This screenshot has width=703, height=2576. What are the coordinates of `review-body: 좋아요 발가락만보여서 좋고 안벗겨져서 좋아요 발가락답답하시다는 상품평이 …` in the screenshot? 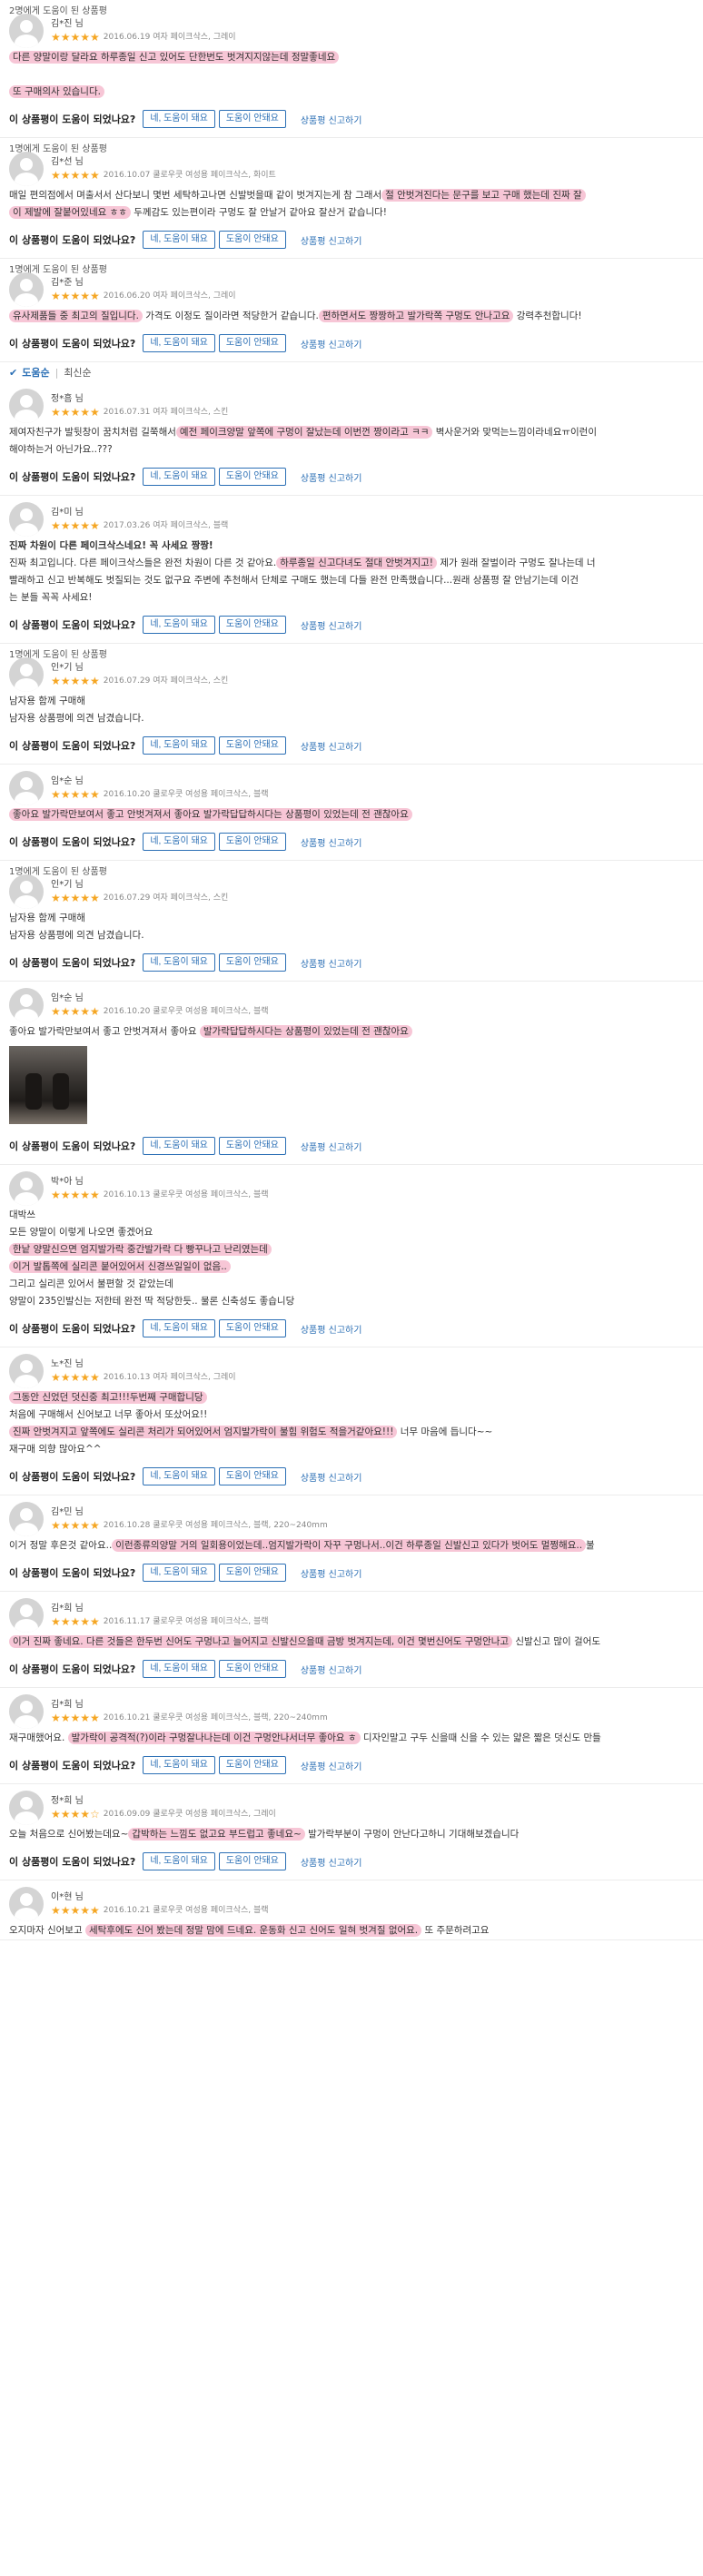 It's located at (351, 1073).